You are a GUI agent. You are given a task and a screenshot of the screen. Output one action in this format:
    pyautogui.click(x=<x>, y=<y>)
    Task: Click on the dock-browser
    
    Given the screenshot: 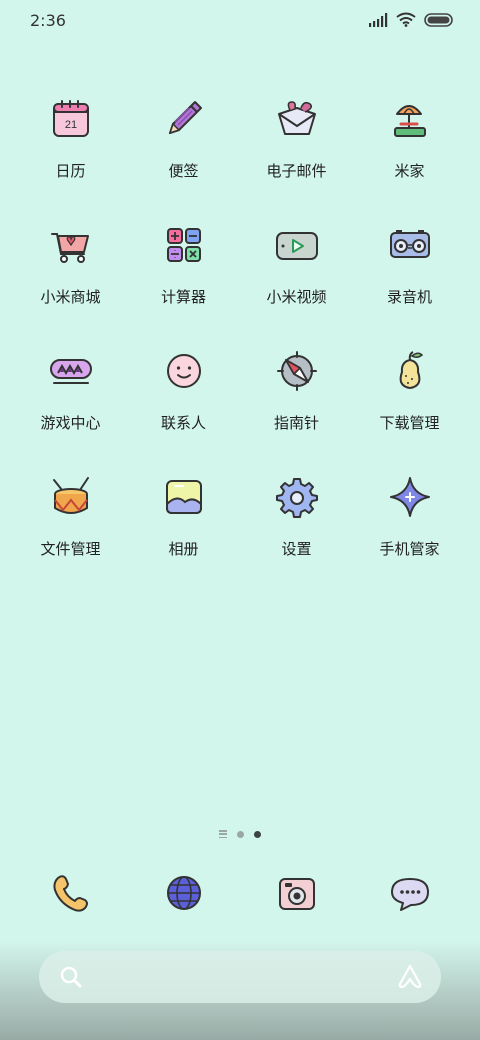 What is the action you would take?
    pyautogui.click(x=183, y=893)
    